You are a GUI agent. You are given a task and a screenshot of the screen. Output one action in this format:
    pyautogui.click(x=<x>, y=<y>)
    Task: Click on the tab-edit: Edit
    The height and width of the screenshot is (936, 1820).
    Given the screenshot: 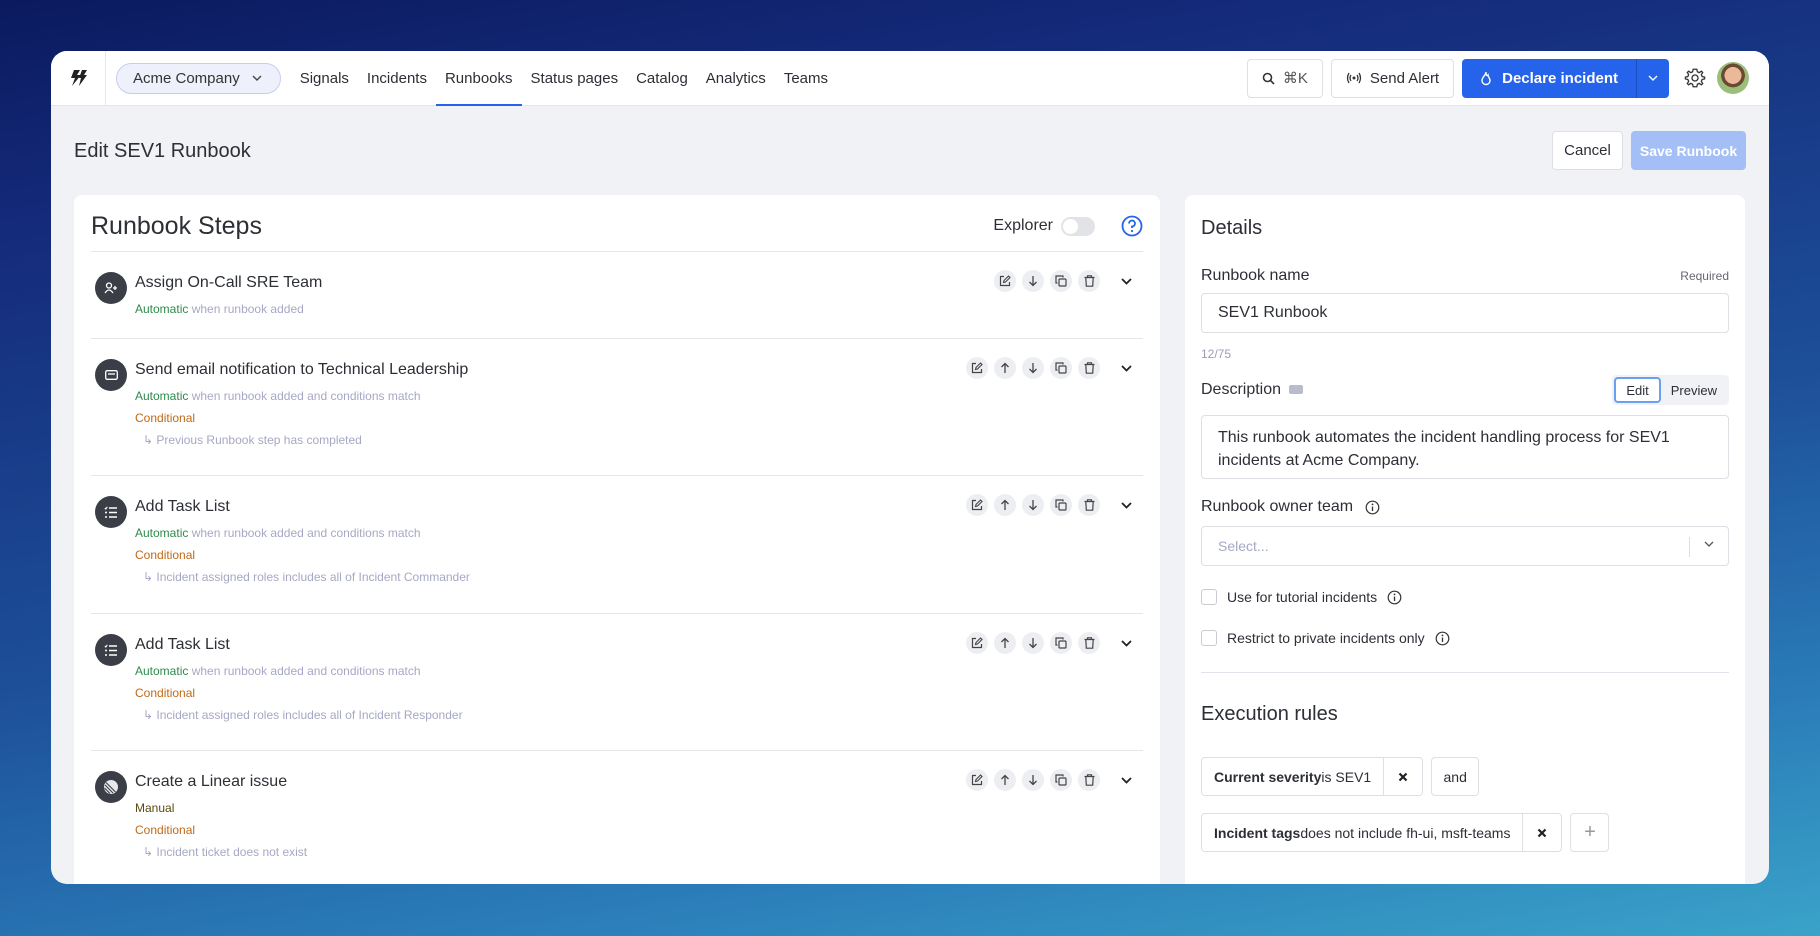 What is the action you would take?
    pyautogui.click(x=1637, y=390)
    